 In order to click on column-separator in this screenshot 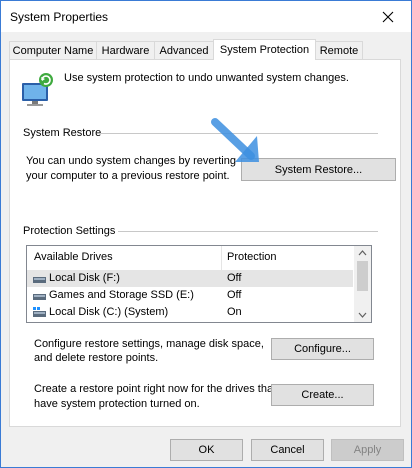, I will do `click(221, 258)`.